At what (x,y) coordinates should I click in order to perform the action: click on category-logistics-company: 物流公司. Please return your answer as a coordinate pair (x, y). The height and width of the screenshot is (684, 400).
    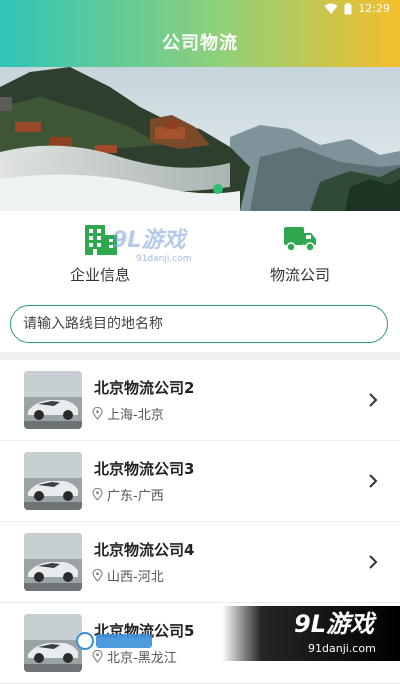
    Looking at the image, I should click on (300, 254).